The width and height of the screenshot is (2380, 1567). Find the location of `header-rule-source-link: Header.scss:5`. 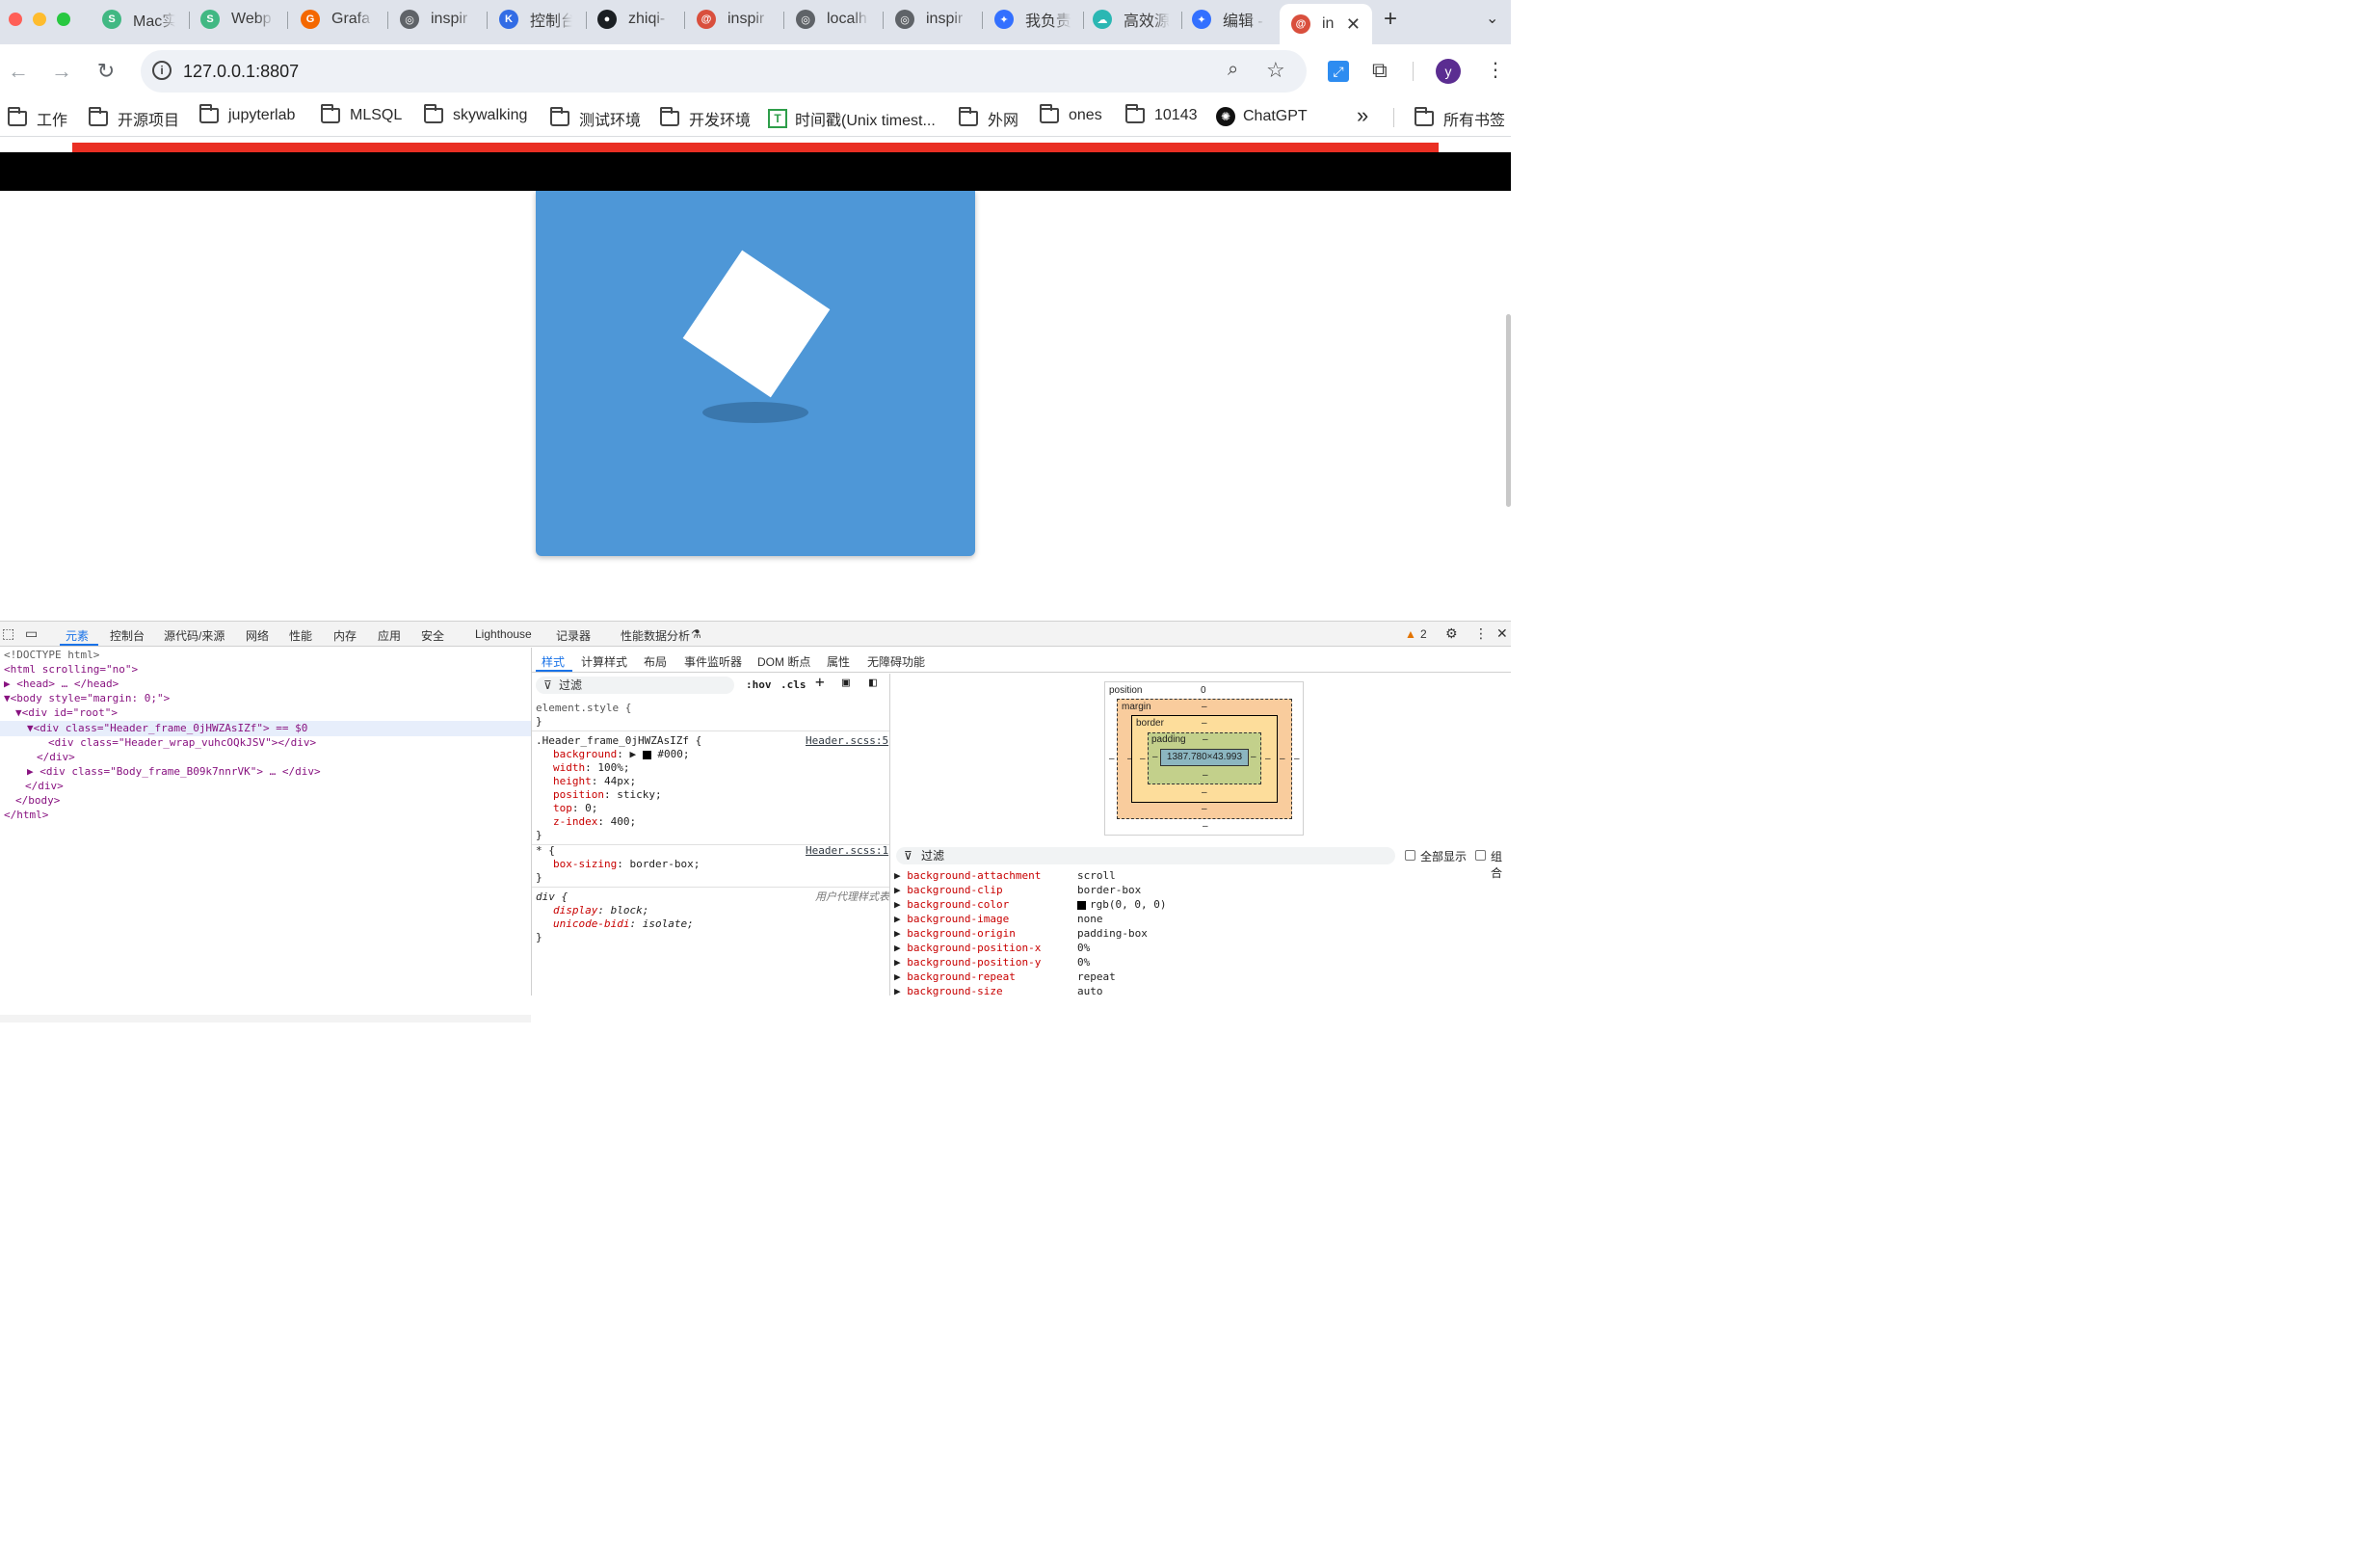

header-rule-source-link: Header.scss:5 is located at coordinates (847, 741).